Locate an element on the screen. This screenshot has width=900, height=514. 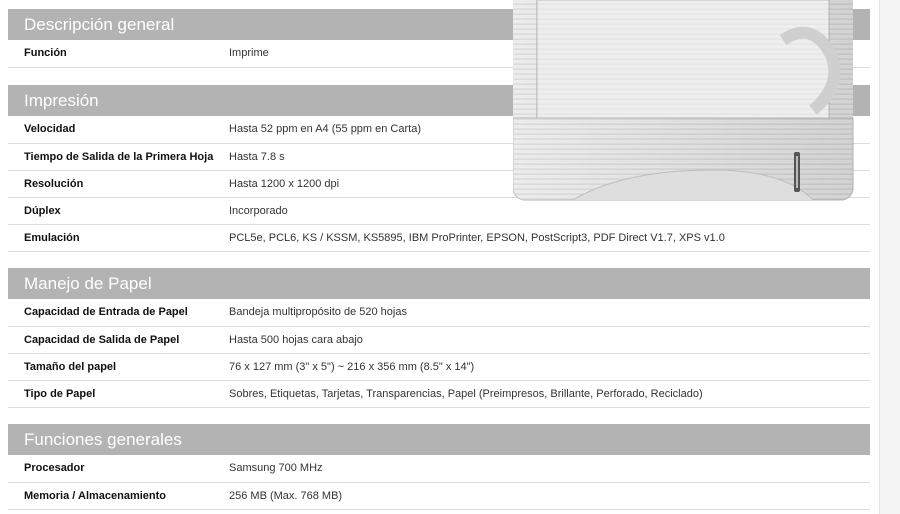
spec-value: Bandeja multipropósito de 520 hojas is located at coordinates (318, 312).